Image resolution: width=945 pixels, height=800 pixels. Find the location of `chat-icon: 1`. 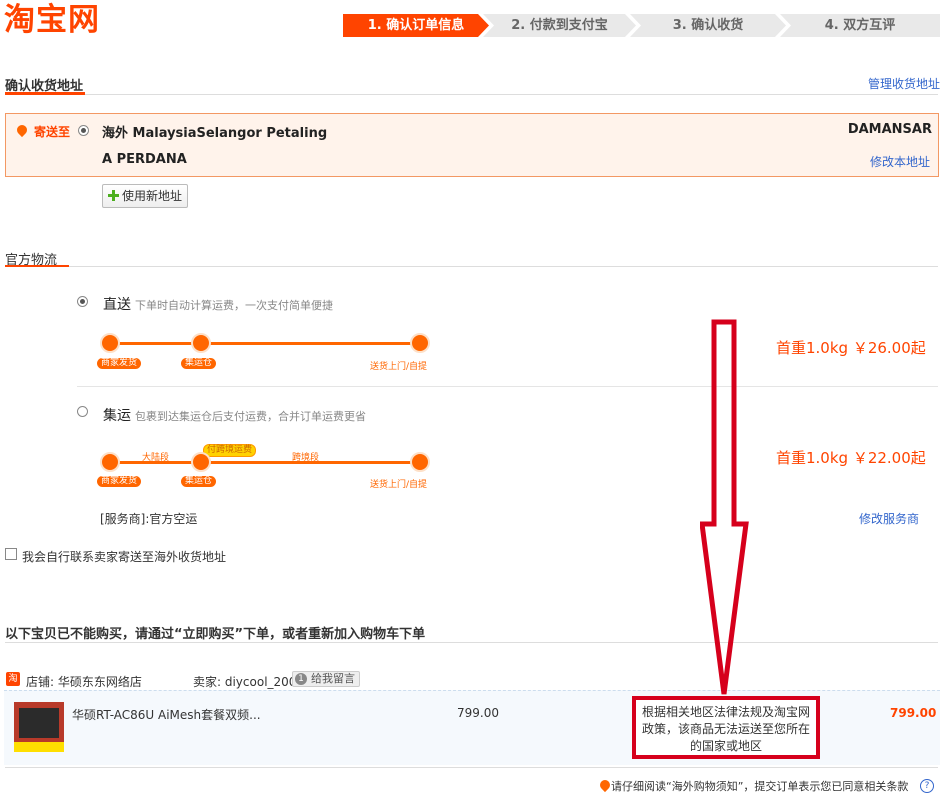

chat-icon: 1 is located at coordinates (301, 679).